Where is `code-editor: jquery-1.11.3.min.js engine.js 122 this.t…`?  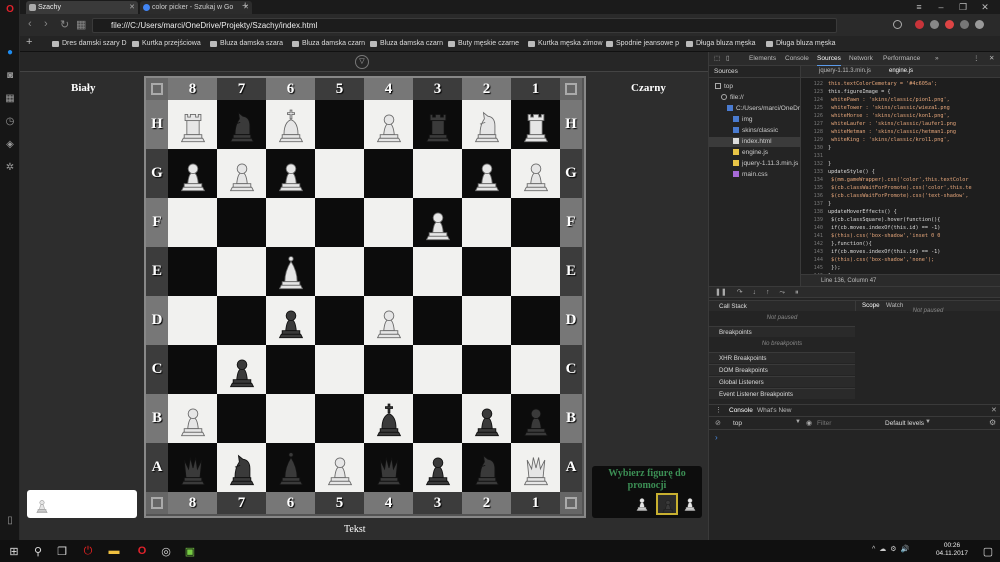 code-editor: jquery-1.11.3.min.js engine.js 122 this.t… is located at coordinates (900, 176).